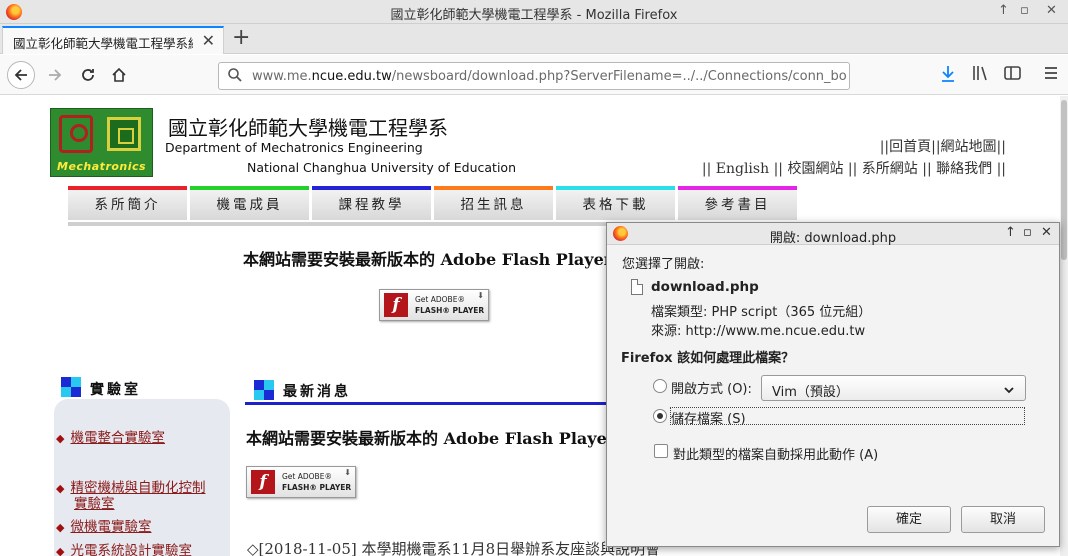  What do you see at coordinates (115, 390) in the screenshot?
I see `lab-heading: 實驗室` at bounding box center [115, 390].